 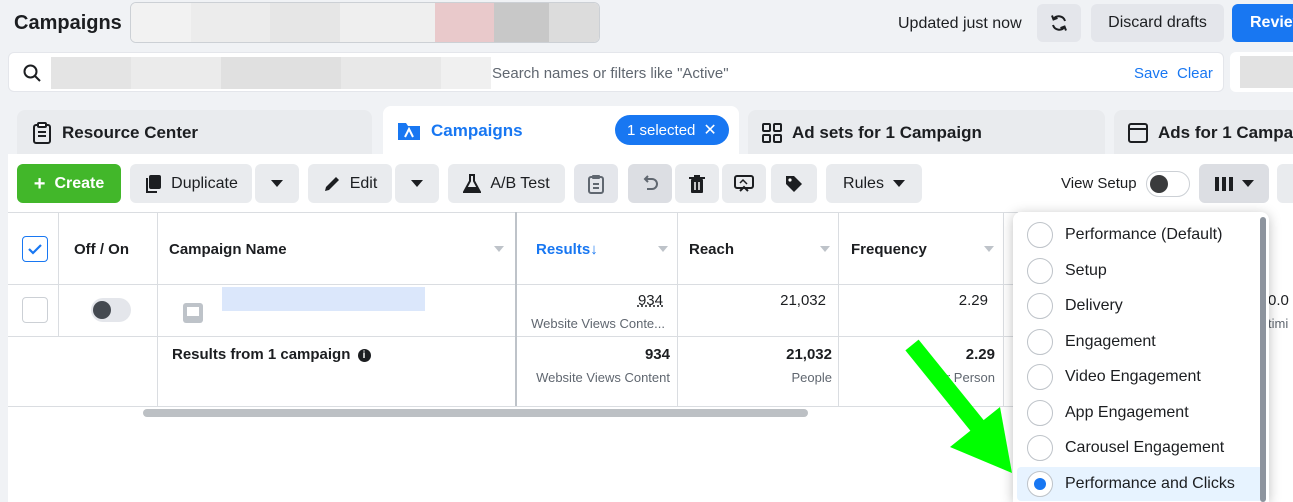 I want to click on summary-reach-value: 21,032, so click(x=809, y=354).